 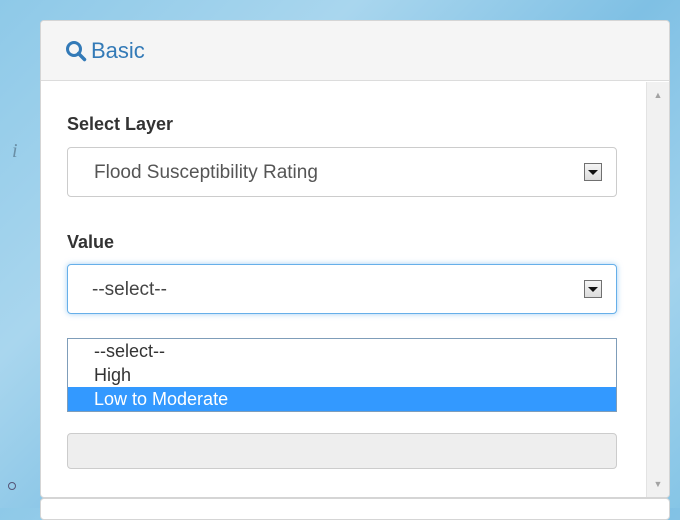 I want to click on map-label: i, so click(x=15, y=151).